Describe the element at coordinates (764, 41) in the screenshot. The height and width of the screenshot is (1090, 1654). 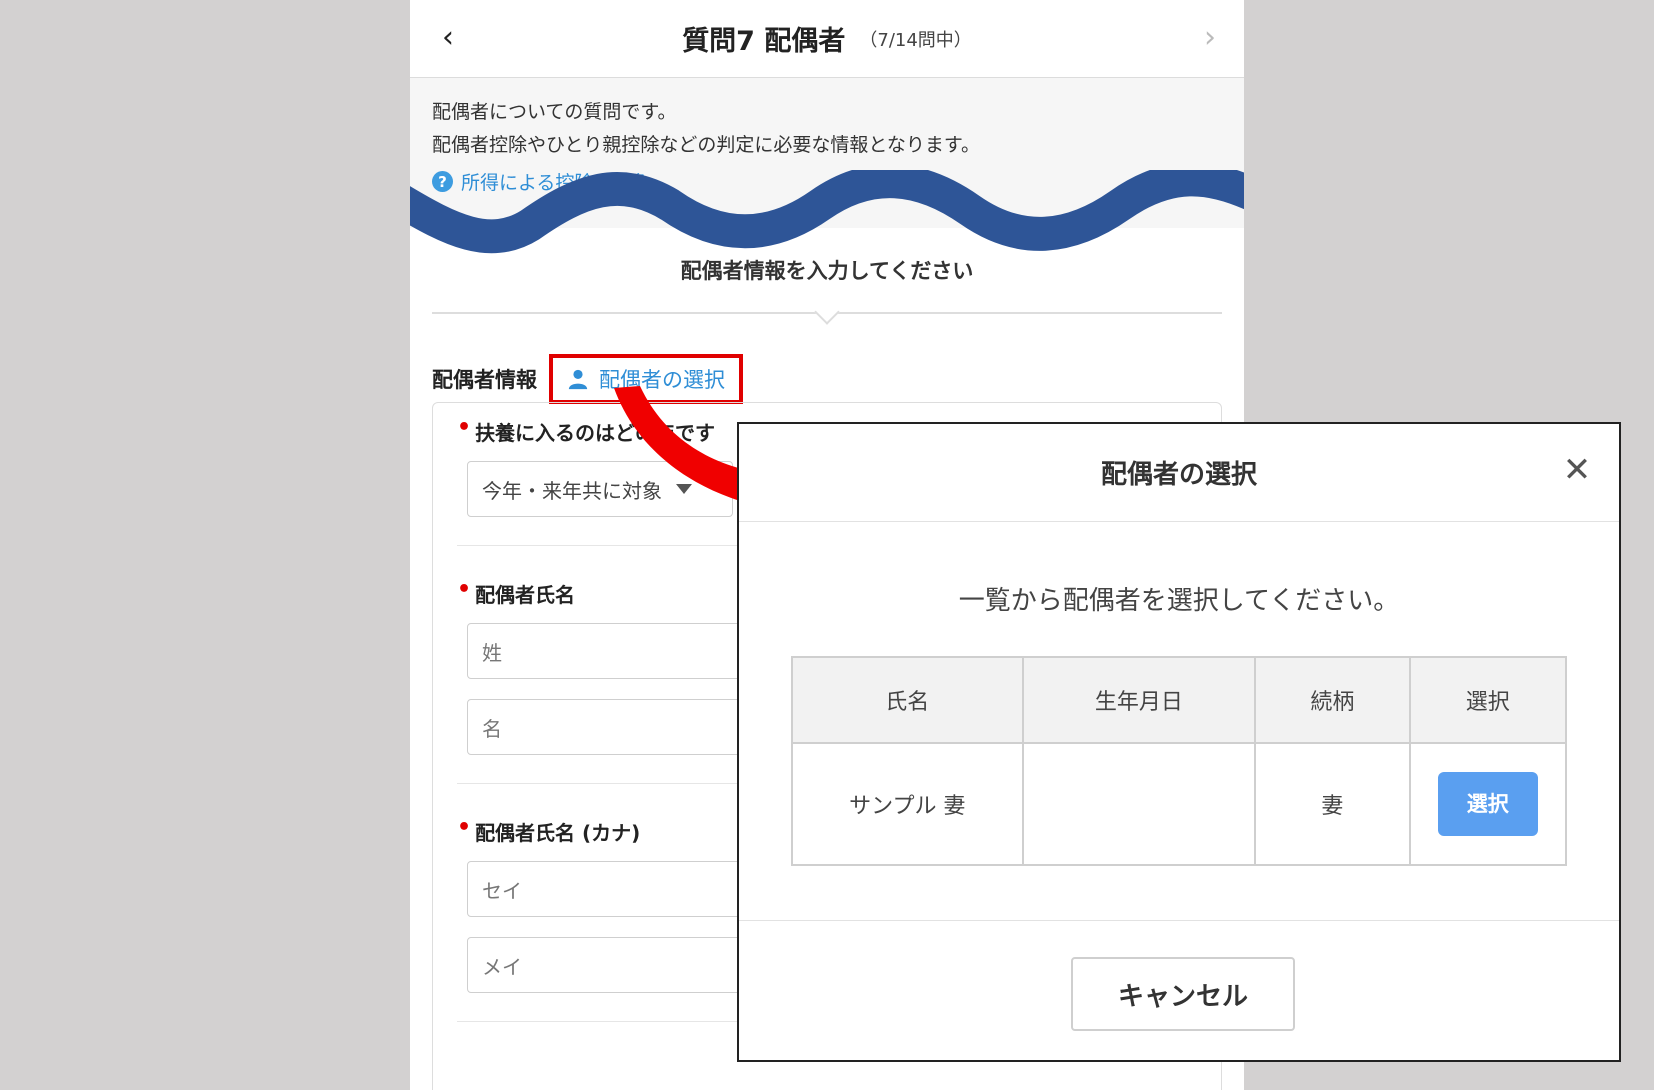
I see `page-title: 質問7 配偶者` at that location.